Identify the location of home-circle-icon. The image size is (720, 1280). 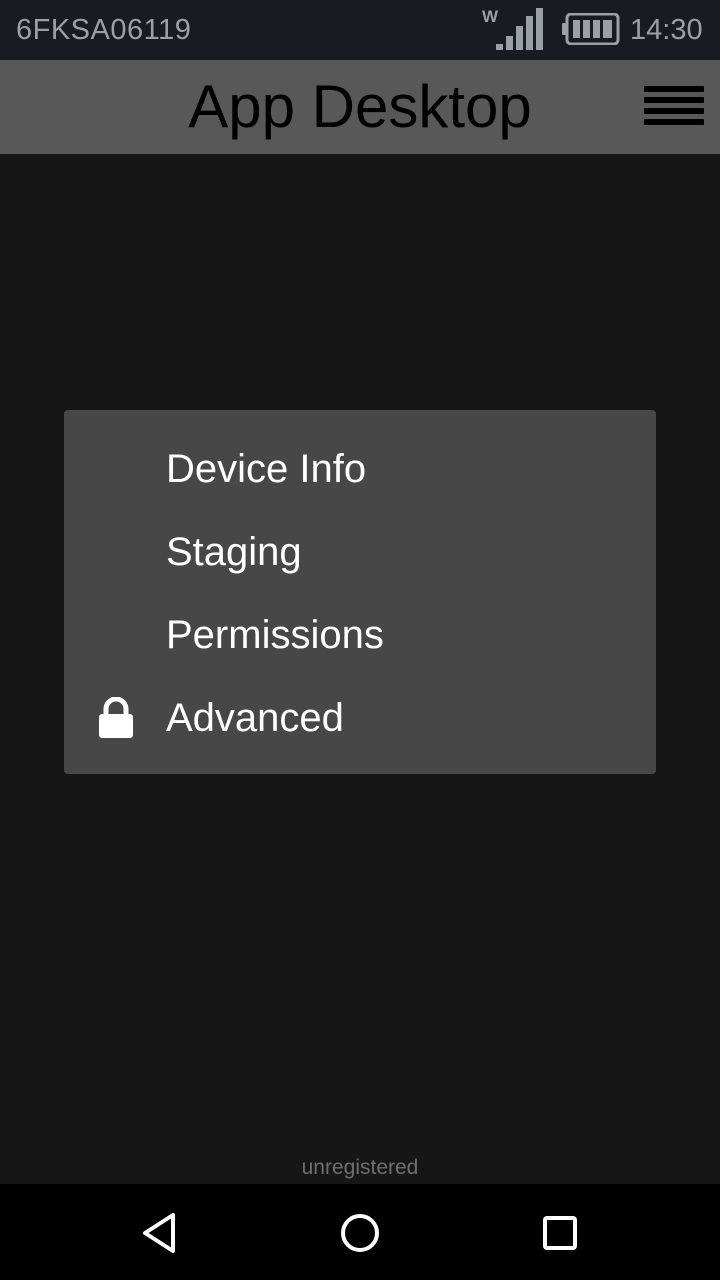
(360, 1233).